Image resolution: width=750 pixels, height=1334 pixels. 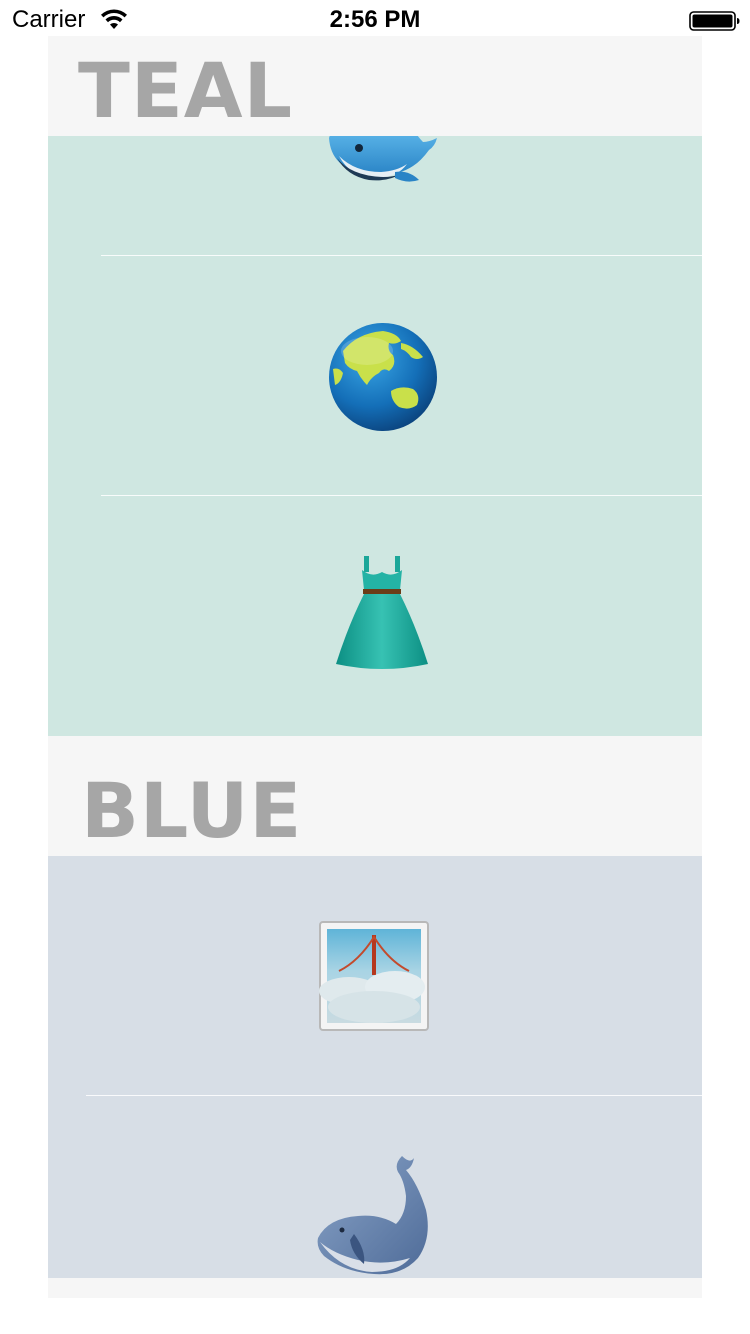 I want to click on status-bar: Carrier 2:56 PM, so click(x=375, y=20).